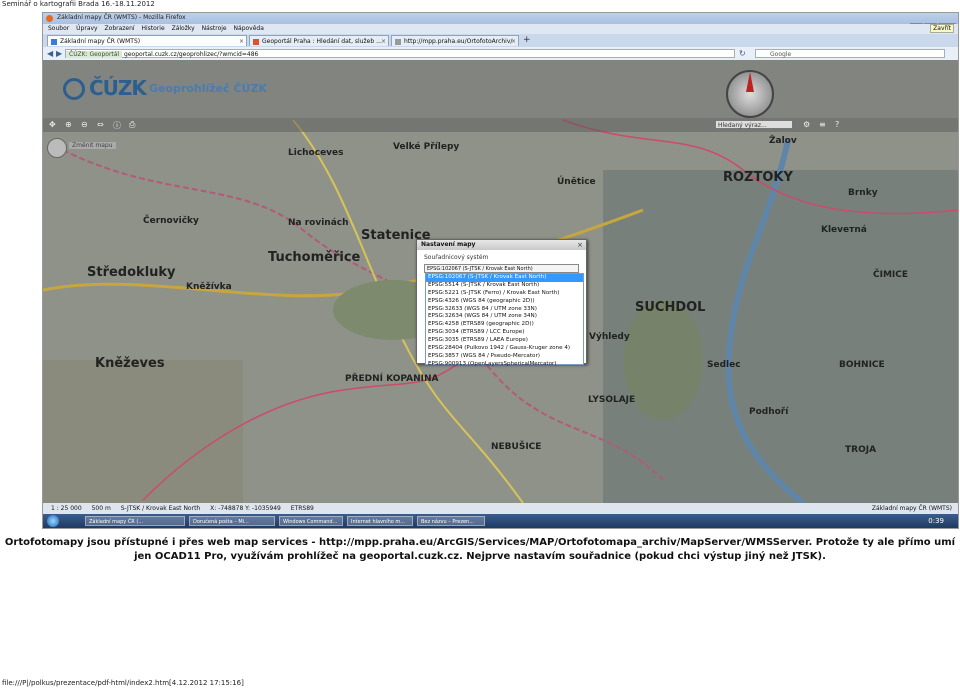  I want to click on menu-napoveda: Nápověda, so click(249, 29).